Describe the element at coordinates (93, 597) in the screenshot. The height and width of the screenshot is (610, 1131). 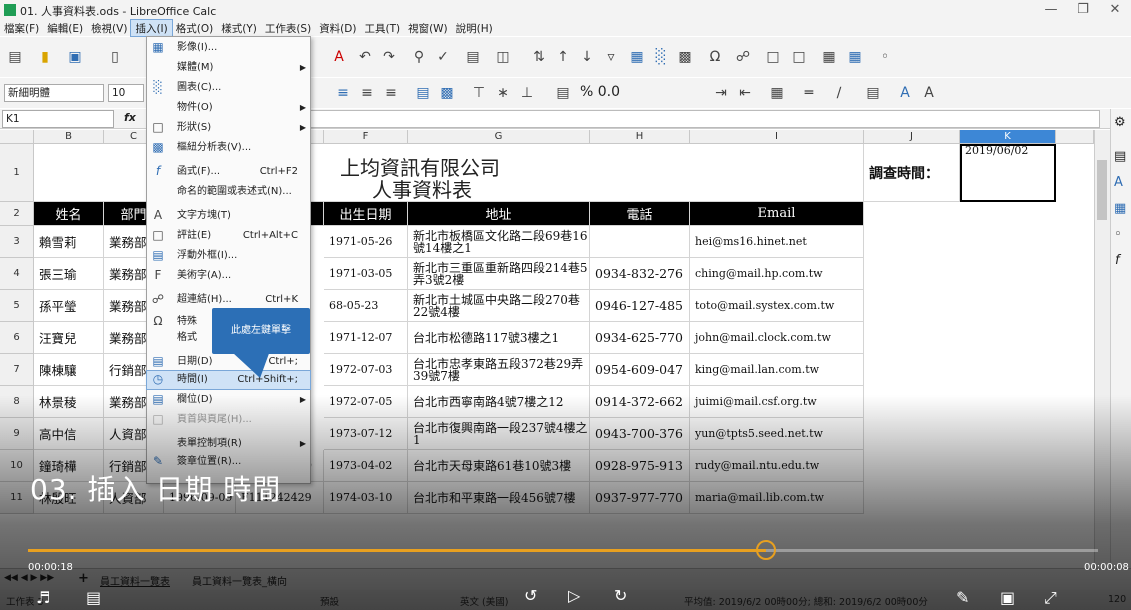
I see `subtitles-icon: ▤` at that location.